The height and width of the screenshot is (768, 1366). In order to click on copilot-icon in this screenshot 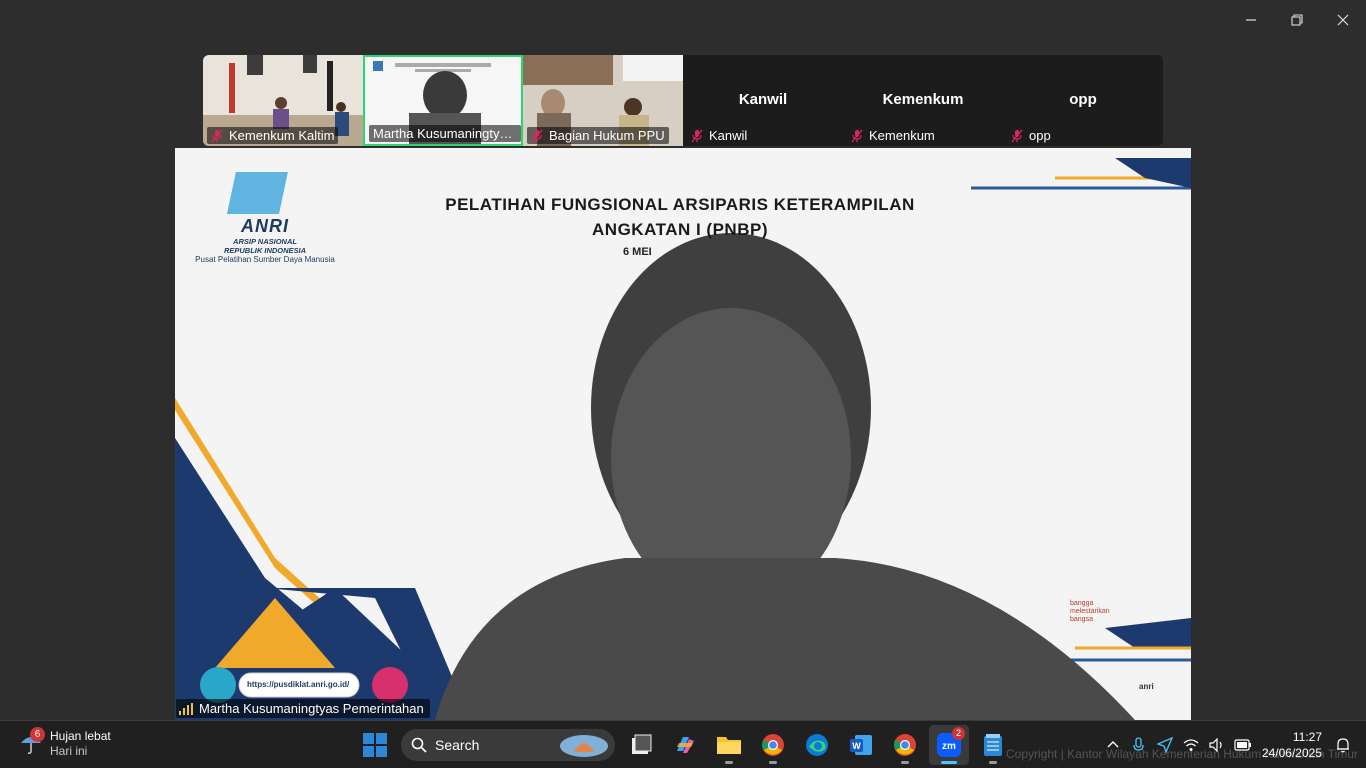, I will do `click(685, 745)`.